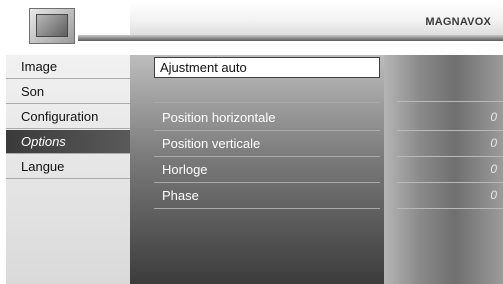 The width and height of the screenshot is (503, 284). Describe the element at coordinates (68, 117) in the screenshot. I see `menu-item-configuration: Configuration` at that location.